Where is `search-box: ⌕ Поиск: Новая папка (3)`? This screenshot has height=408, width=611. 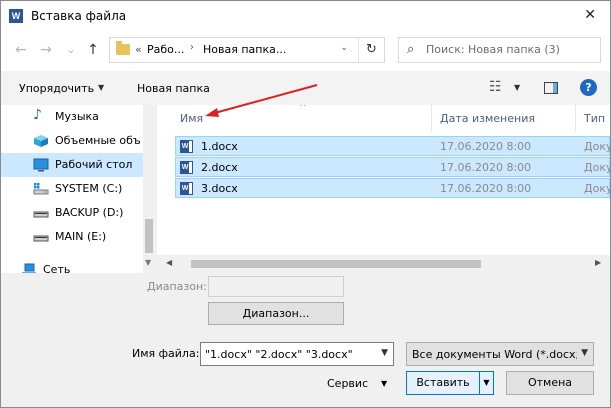
search-box: ⌕ Поиск: Новая папка (3) is located at coordinates (499, 50).